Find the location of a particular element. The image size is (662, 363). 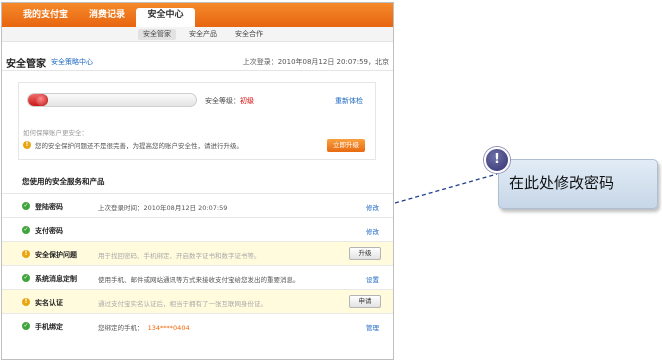

message-settings-link: 设置 is located at coordinates (372, 279).